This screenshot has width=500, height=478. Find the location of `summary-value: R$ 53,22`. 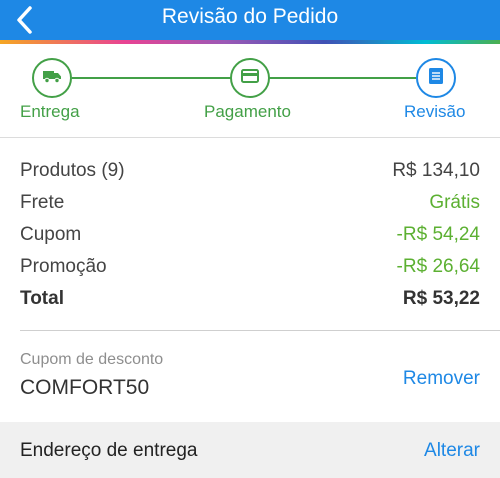

summary-value: R$ 53,22 is located at coordinates (441, 298).